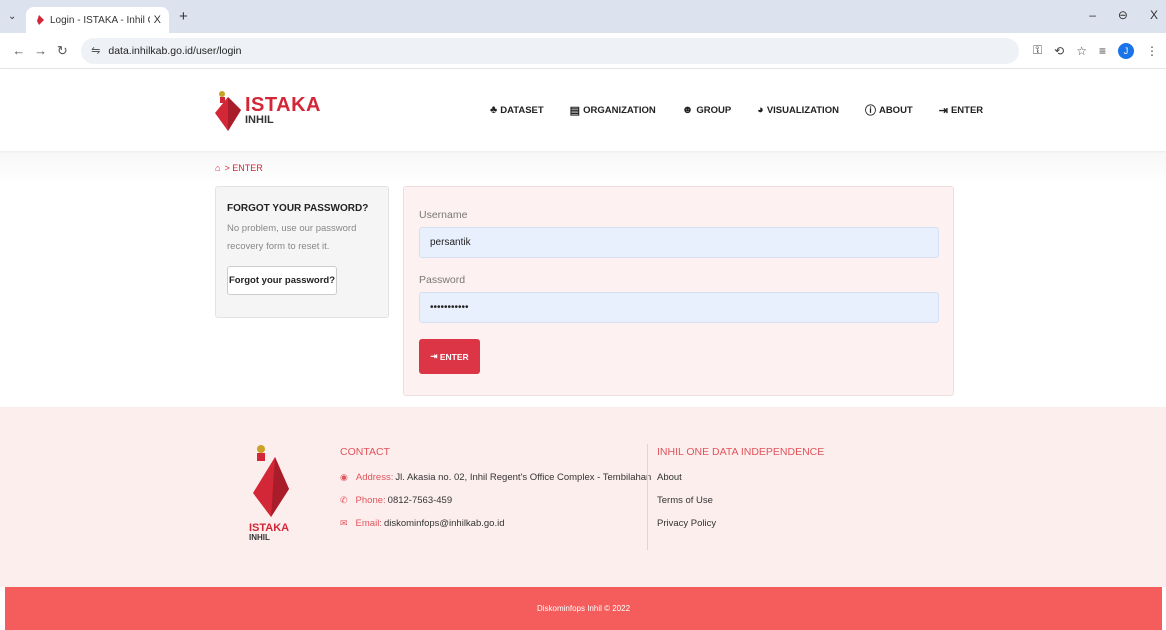 The height and width of the screenshot is (630, 1166). What do you see at coordinates (679, 307) in the screenshot?
I see `password-input: •••••••••••` at bounding box center [679, 307].